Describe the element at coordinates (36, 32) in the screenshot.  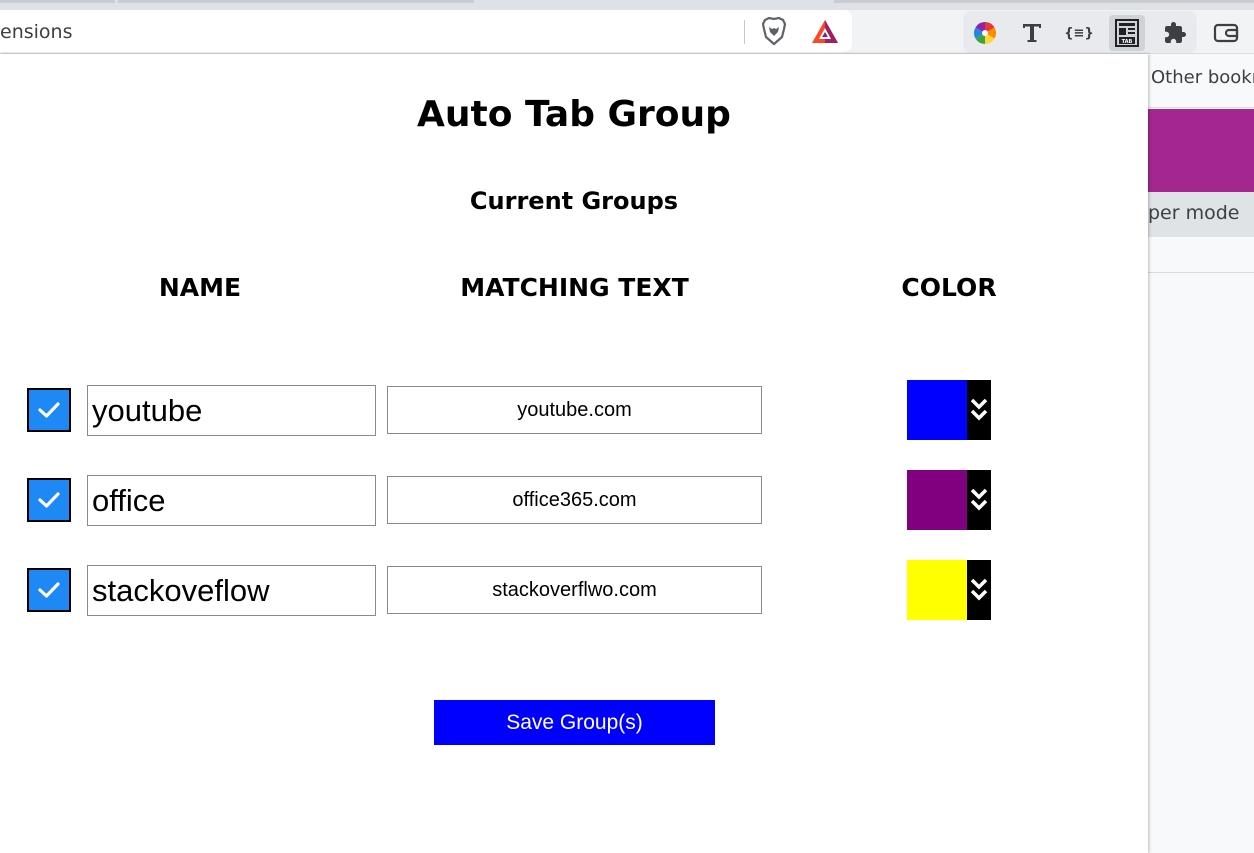
I see `address-bar-text: ensions` at that location.